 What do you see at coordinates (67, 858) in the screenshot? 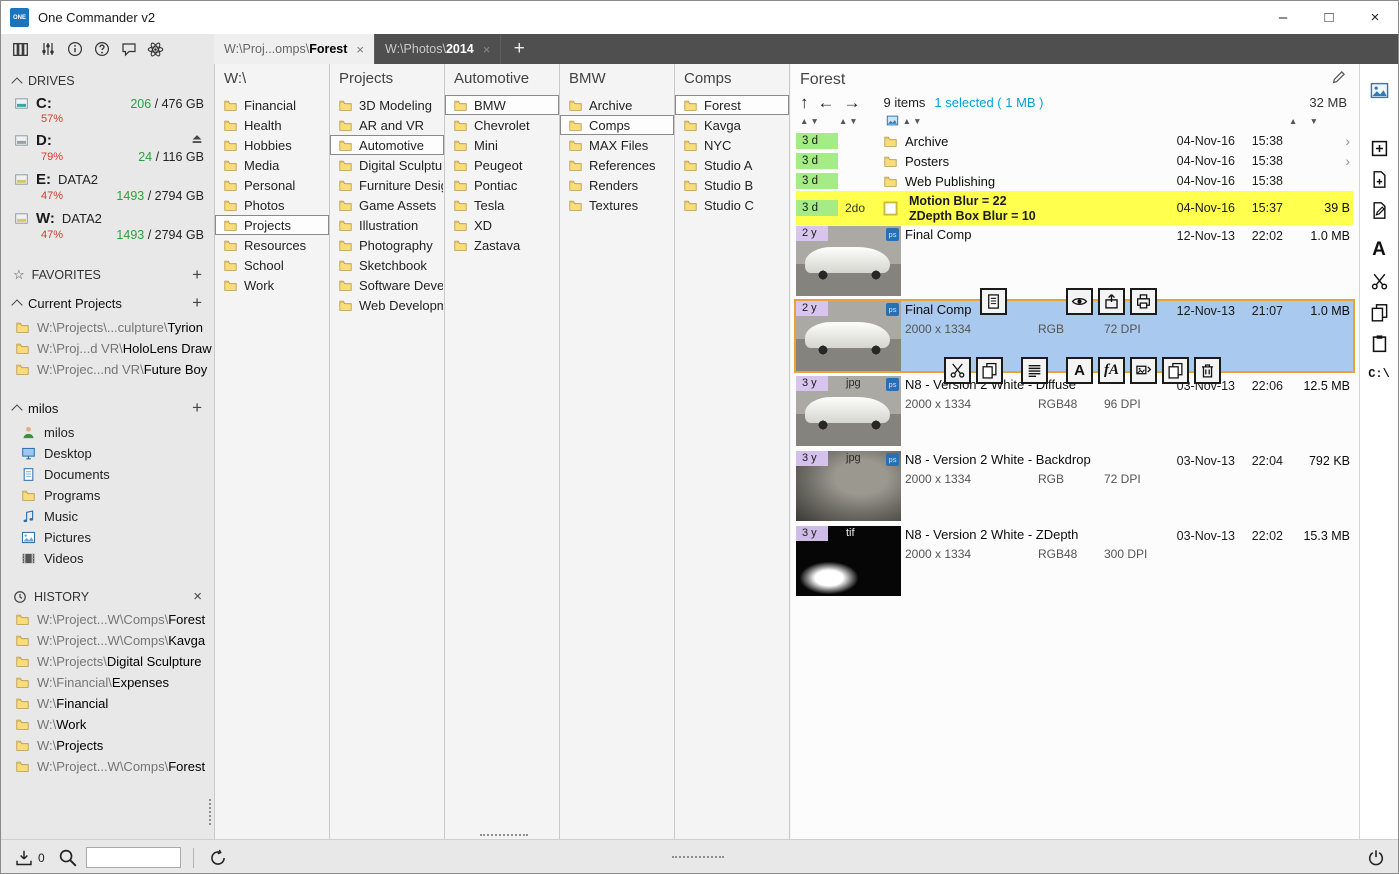
I see `search-icon` at bounding box center [67, 858].